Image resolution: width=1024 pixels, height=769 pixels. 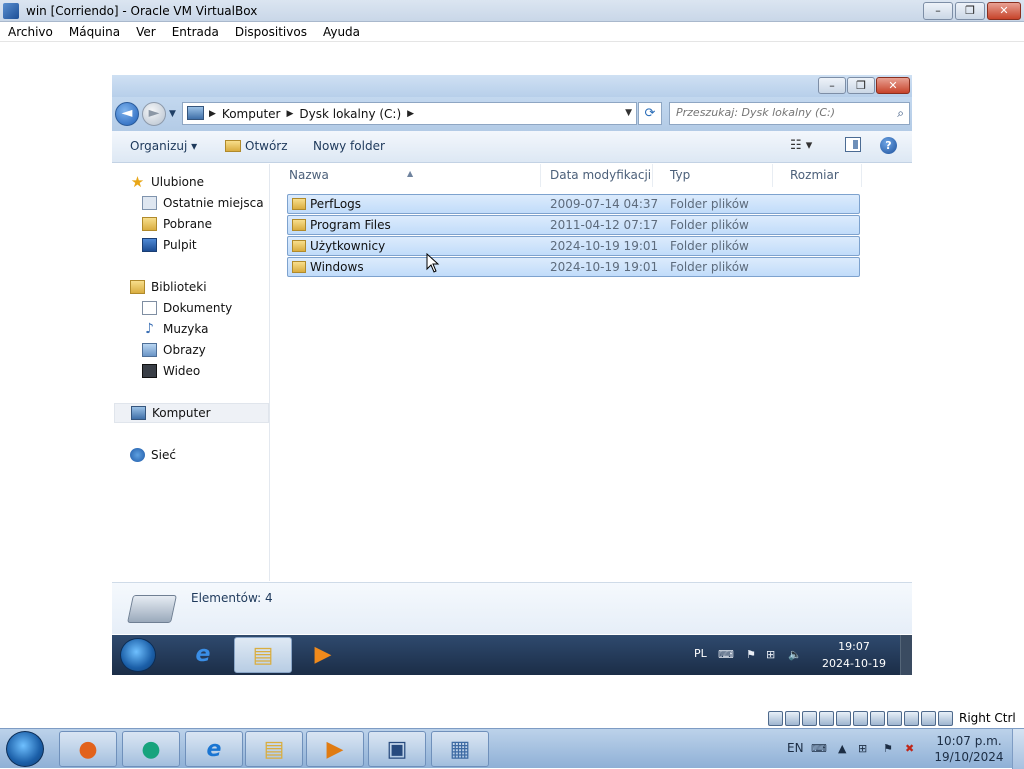 I want to click on host-minimize-button: –, so click(x=938, y=11).